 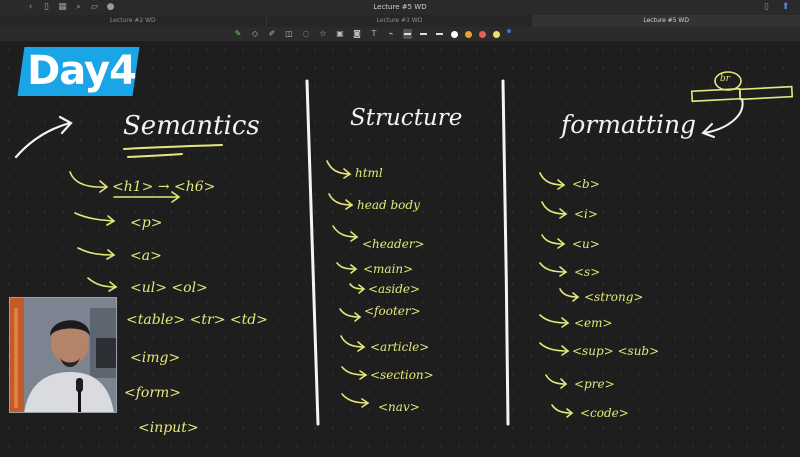 I want to click on presenter-webcam, so click(x=63, y=355).